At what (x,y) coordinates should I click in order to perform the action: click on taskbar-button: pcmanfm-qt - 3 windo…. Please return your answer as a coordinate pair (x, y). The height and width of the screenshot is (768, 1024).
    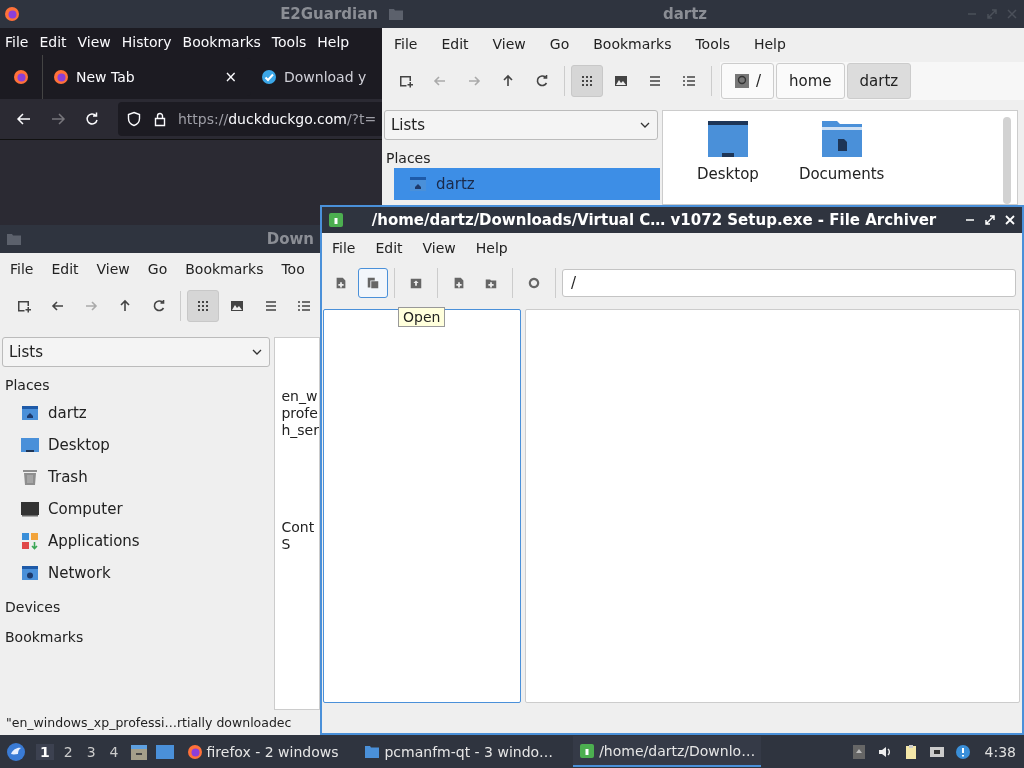
    Looking at the image, I should click on (459, 751).